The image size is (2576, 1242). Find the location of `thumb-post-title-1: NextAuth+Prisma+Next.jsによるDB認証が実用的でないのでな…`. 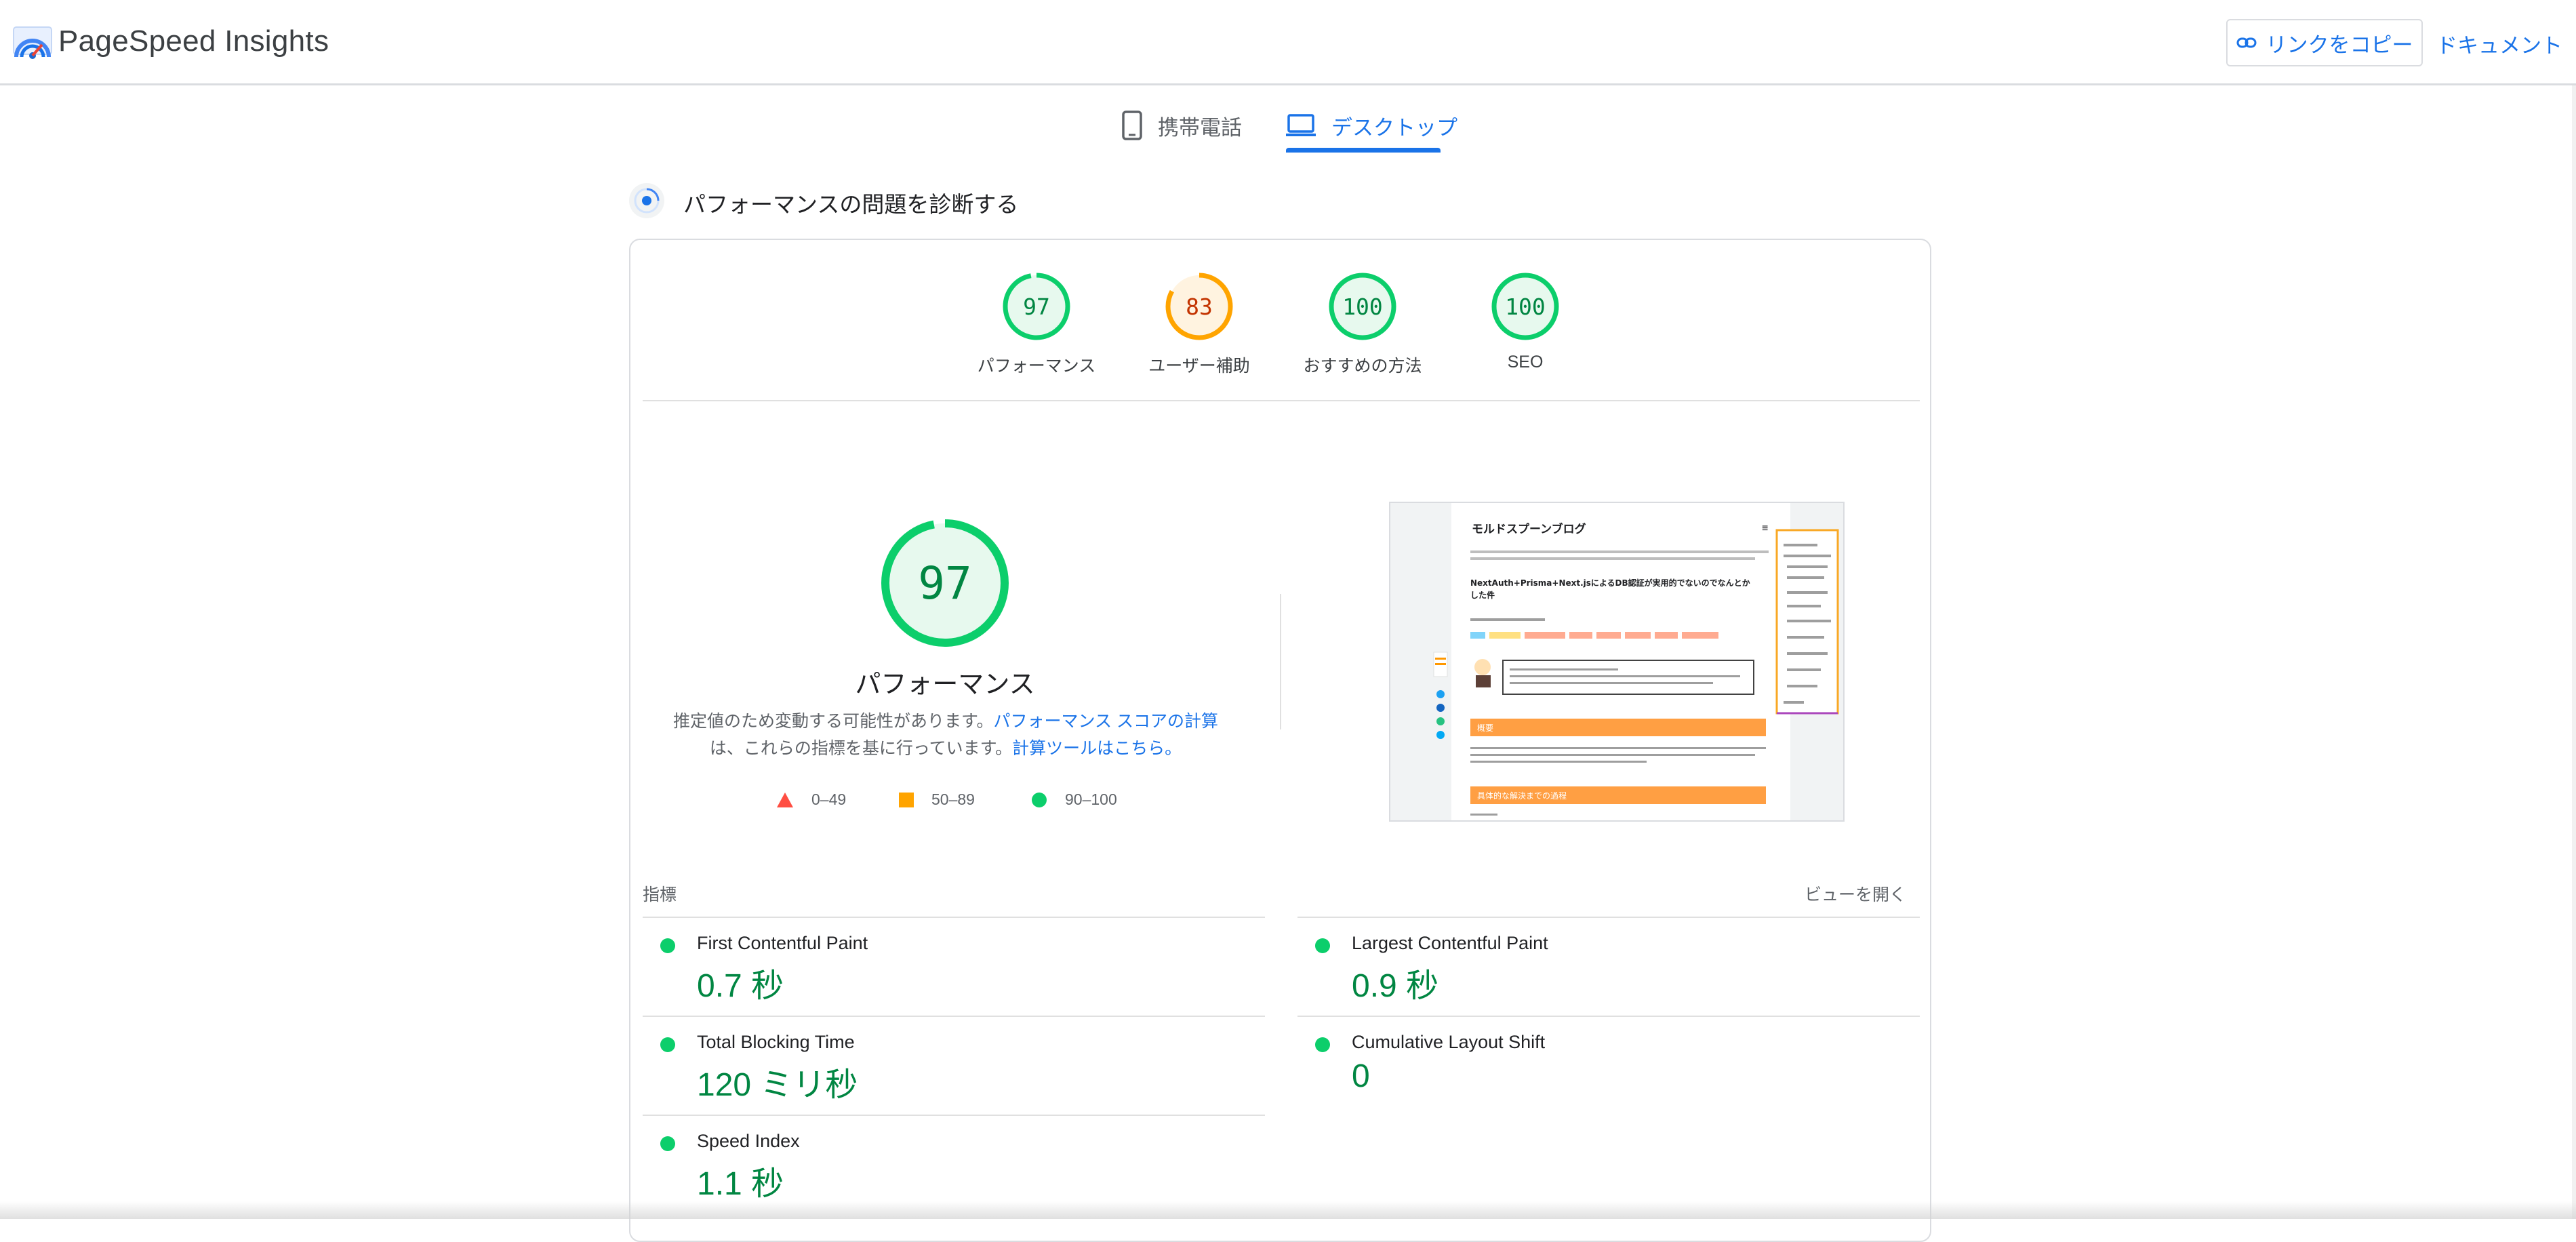

thumb-post-title-1: NextAuth+Prisma+Next.jsによるDB認証が実用的でないのでな… is located at coordinates (1610, 583).